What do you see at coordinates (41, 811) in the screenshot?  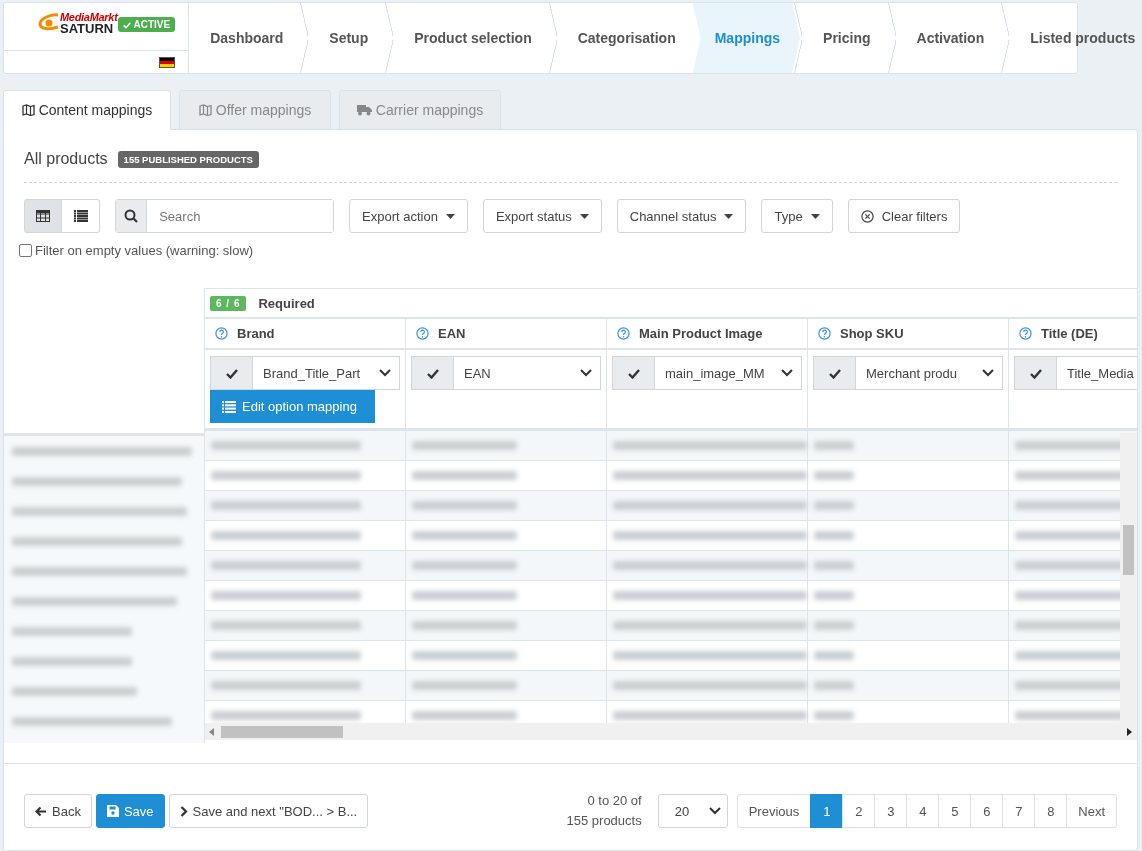 I see `arrow-left-icon` at bounding box center [41, 811].